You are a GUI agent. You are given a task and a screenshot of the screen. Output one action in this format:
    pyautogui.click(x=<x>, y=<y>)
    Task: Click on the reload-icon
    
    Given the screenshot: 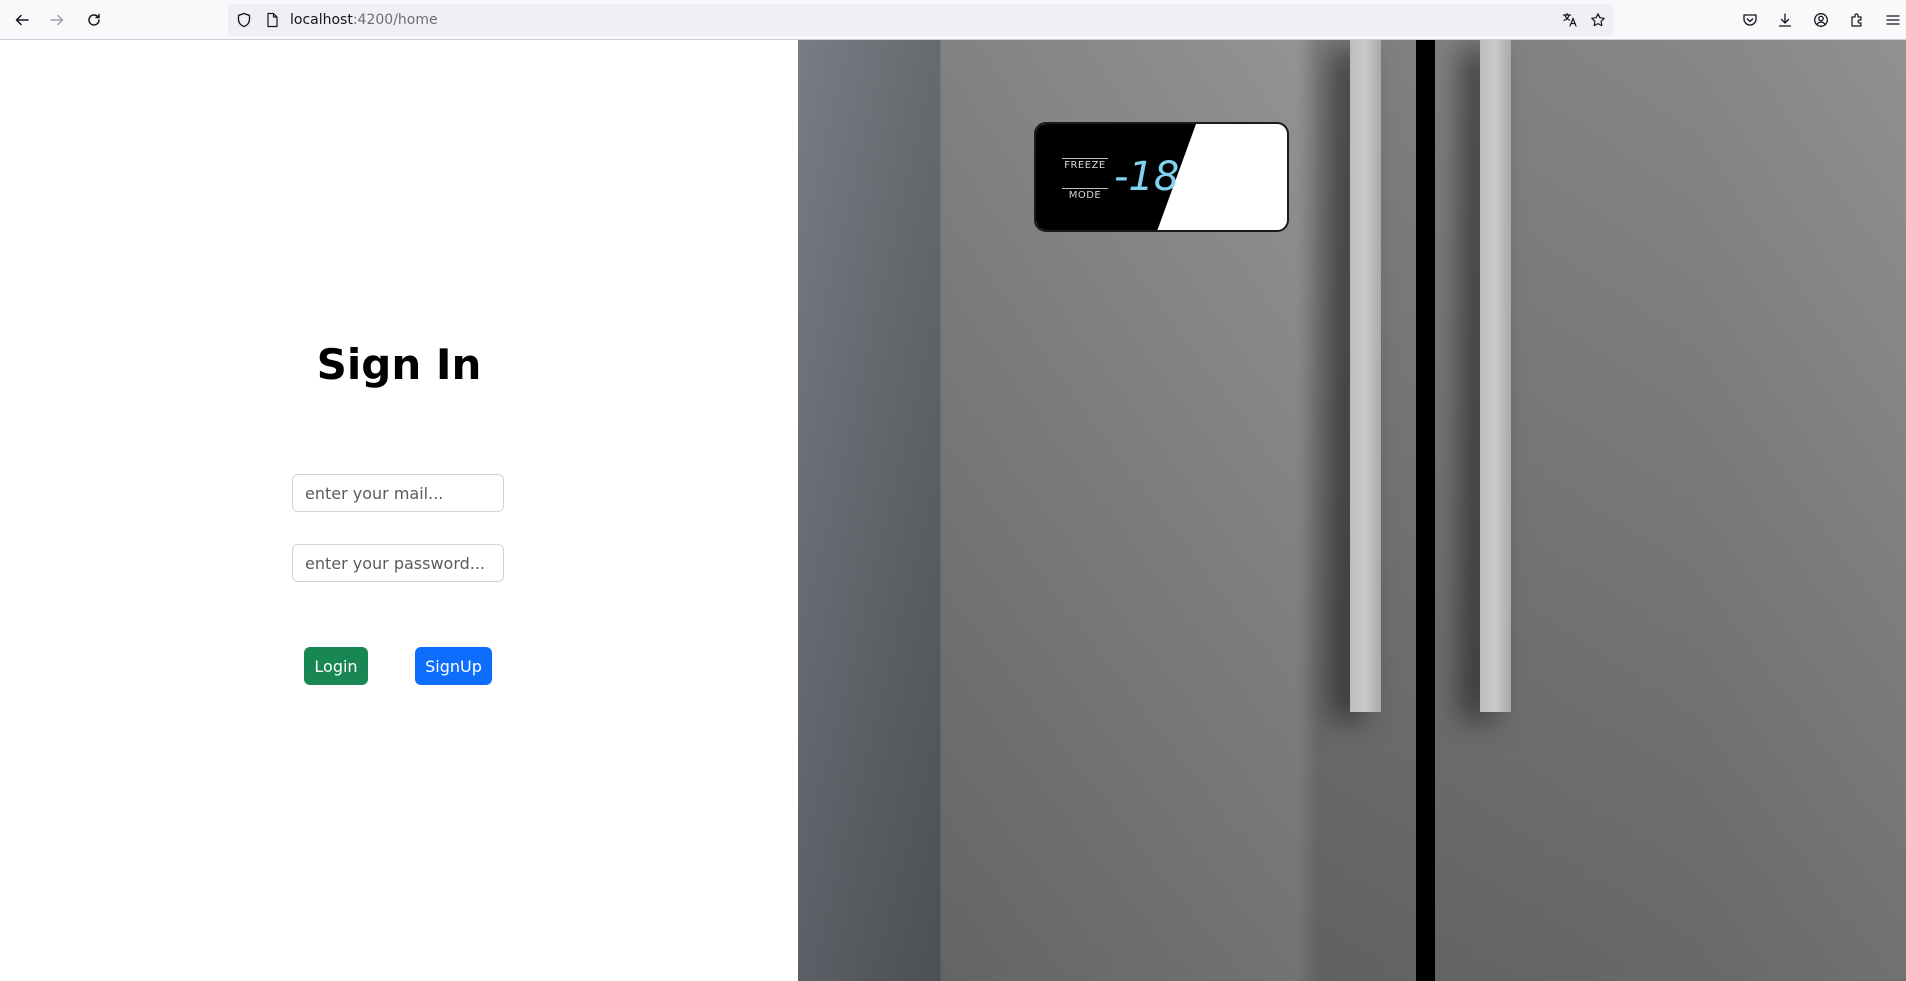 What is the action you would take?
    pyautogui.click(x=94, y=19)
    